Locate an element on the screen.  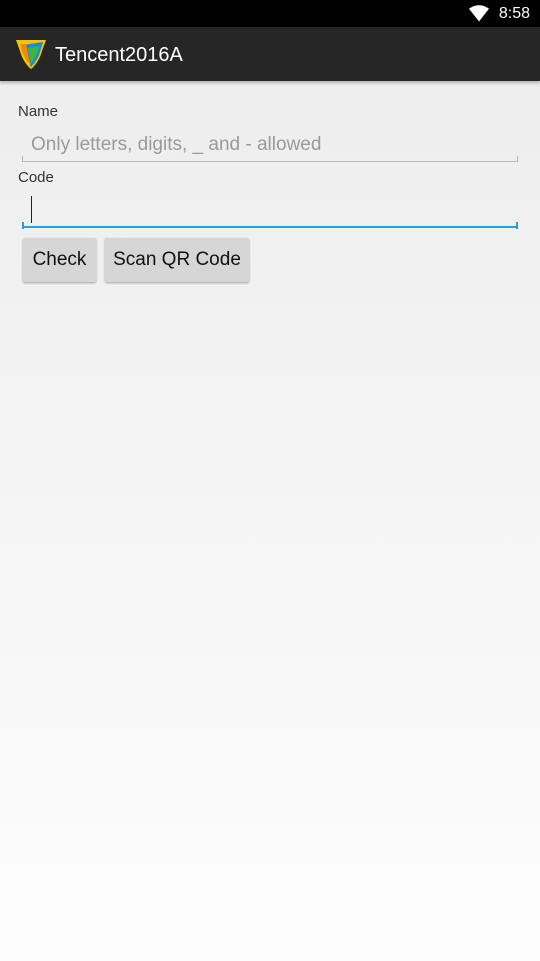
name-input is located at coordinates (270, 145).